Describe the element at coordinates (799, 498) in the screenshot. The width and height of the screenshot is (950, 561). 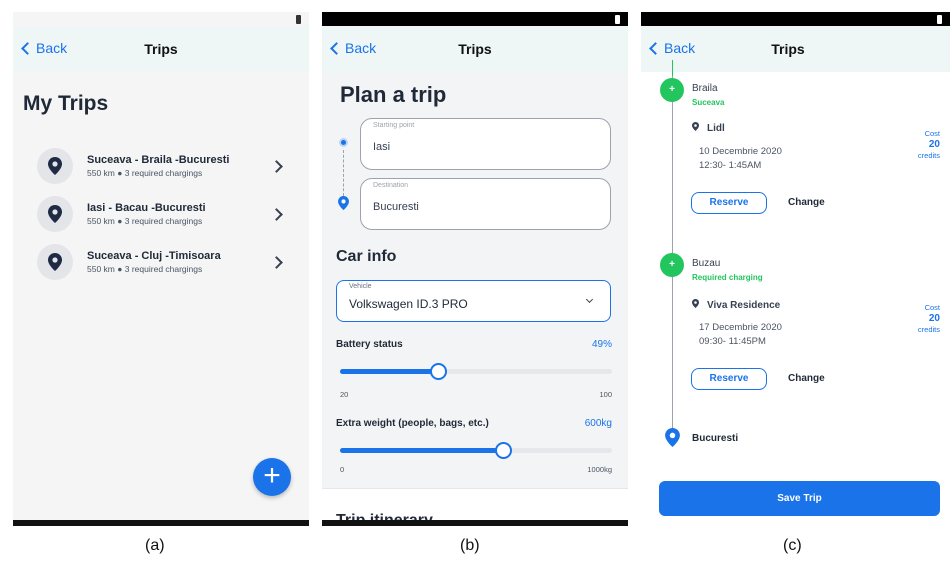
I see `save-trip-button: Save Trip` at that location.